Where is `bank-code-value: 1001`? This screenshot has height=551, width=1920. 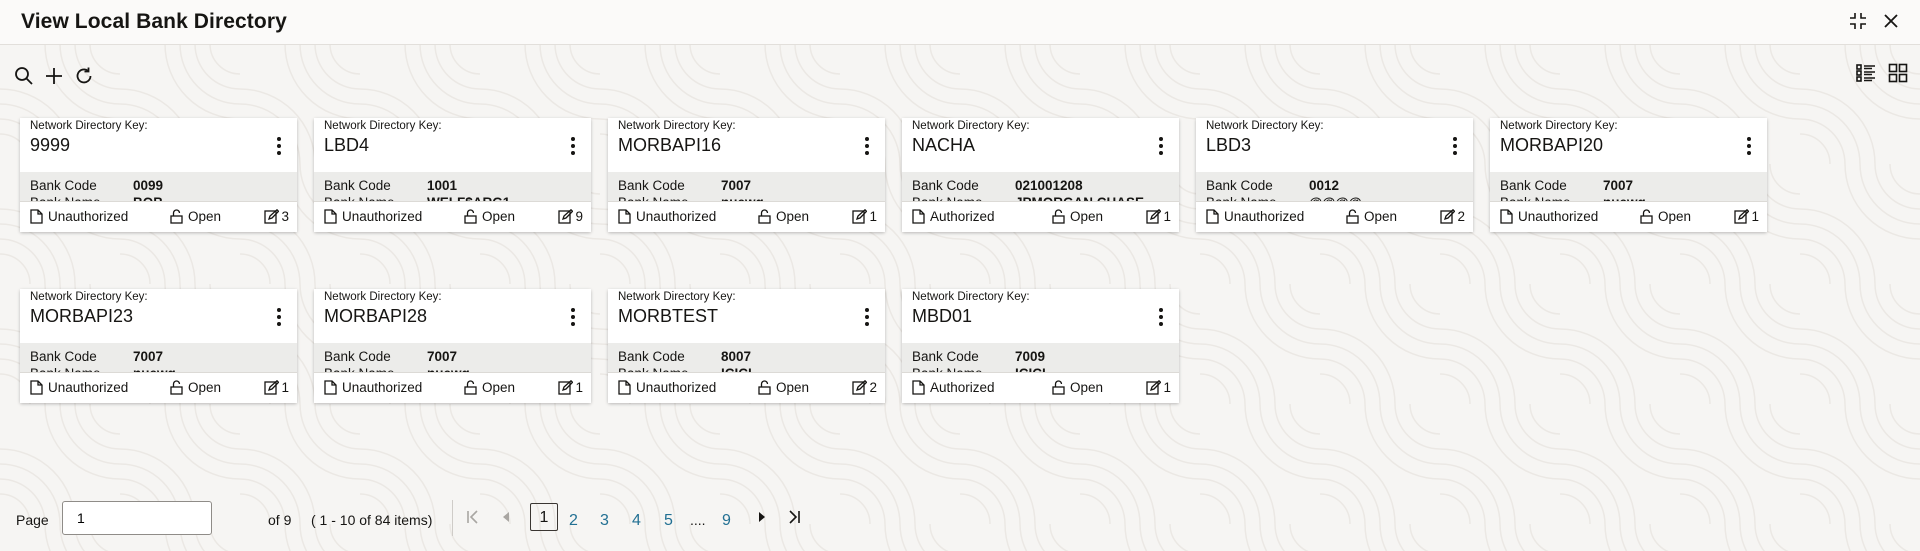 bank-code-value: 1001 is located at coordinates (442, 185).